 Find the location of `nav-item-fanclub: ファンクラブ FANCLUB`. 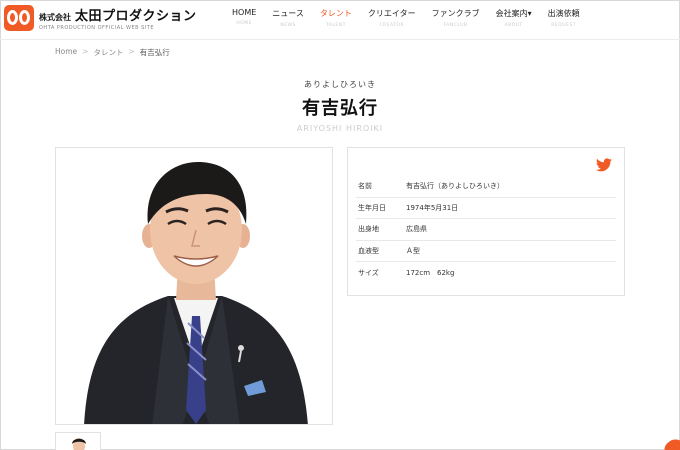

nav-item-fanclub: ファンクラブ FANCLUB is located at coordinates (456, 18).